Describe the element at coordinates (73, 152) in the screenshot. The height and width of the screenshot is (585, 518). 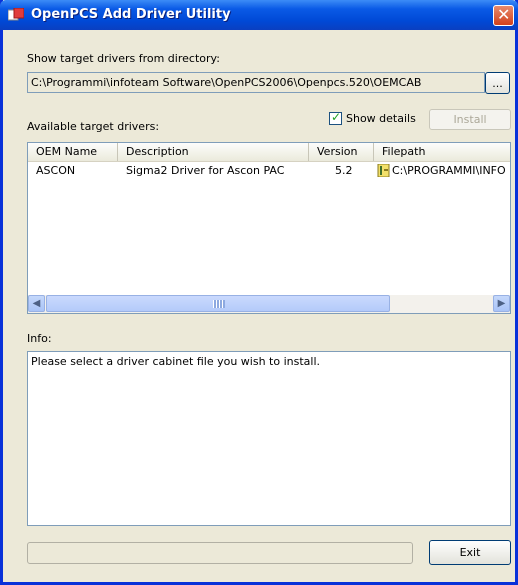
I see `column-oem-name: OEM Name` at that location.